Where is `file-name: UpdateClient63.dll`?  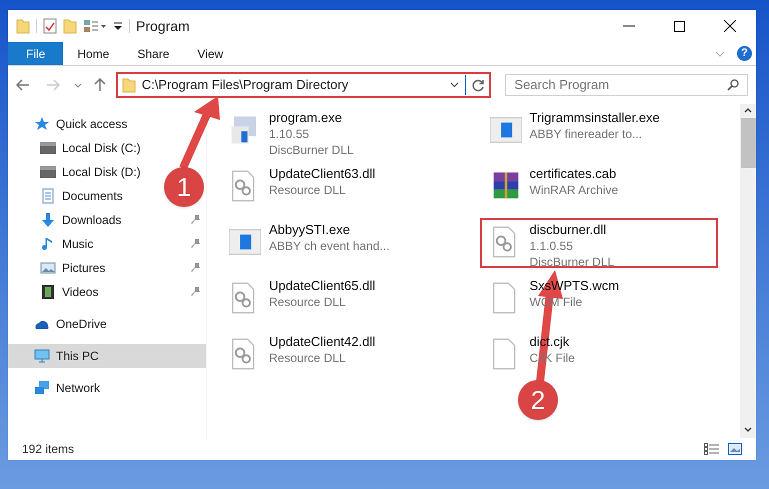
file-name: UpdateClient63.dll is located at coordinates (322, 174).